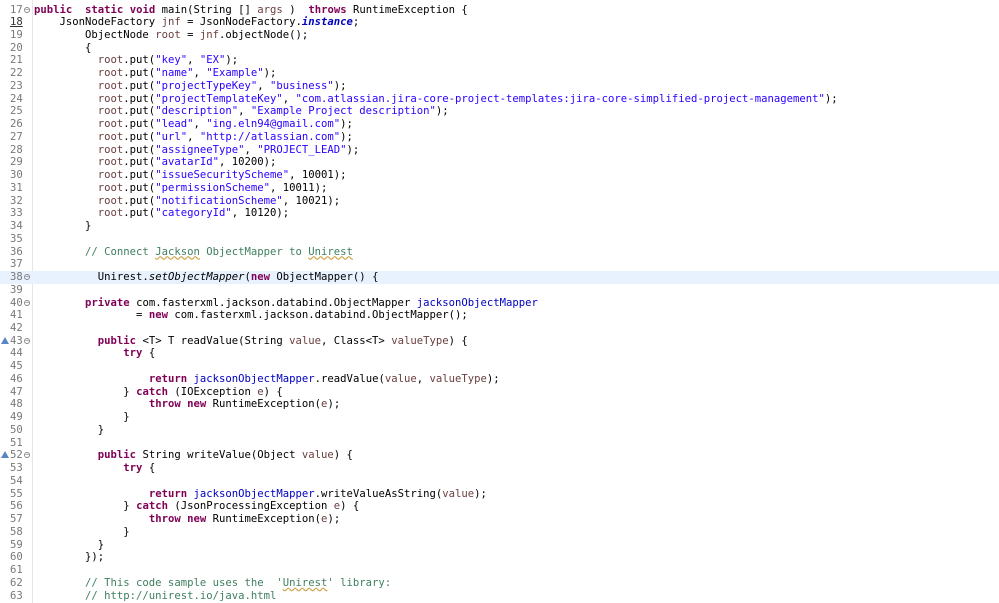 The image size is (999, 603). I want to click on code-line: 20 {, so click(499, 48).